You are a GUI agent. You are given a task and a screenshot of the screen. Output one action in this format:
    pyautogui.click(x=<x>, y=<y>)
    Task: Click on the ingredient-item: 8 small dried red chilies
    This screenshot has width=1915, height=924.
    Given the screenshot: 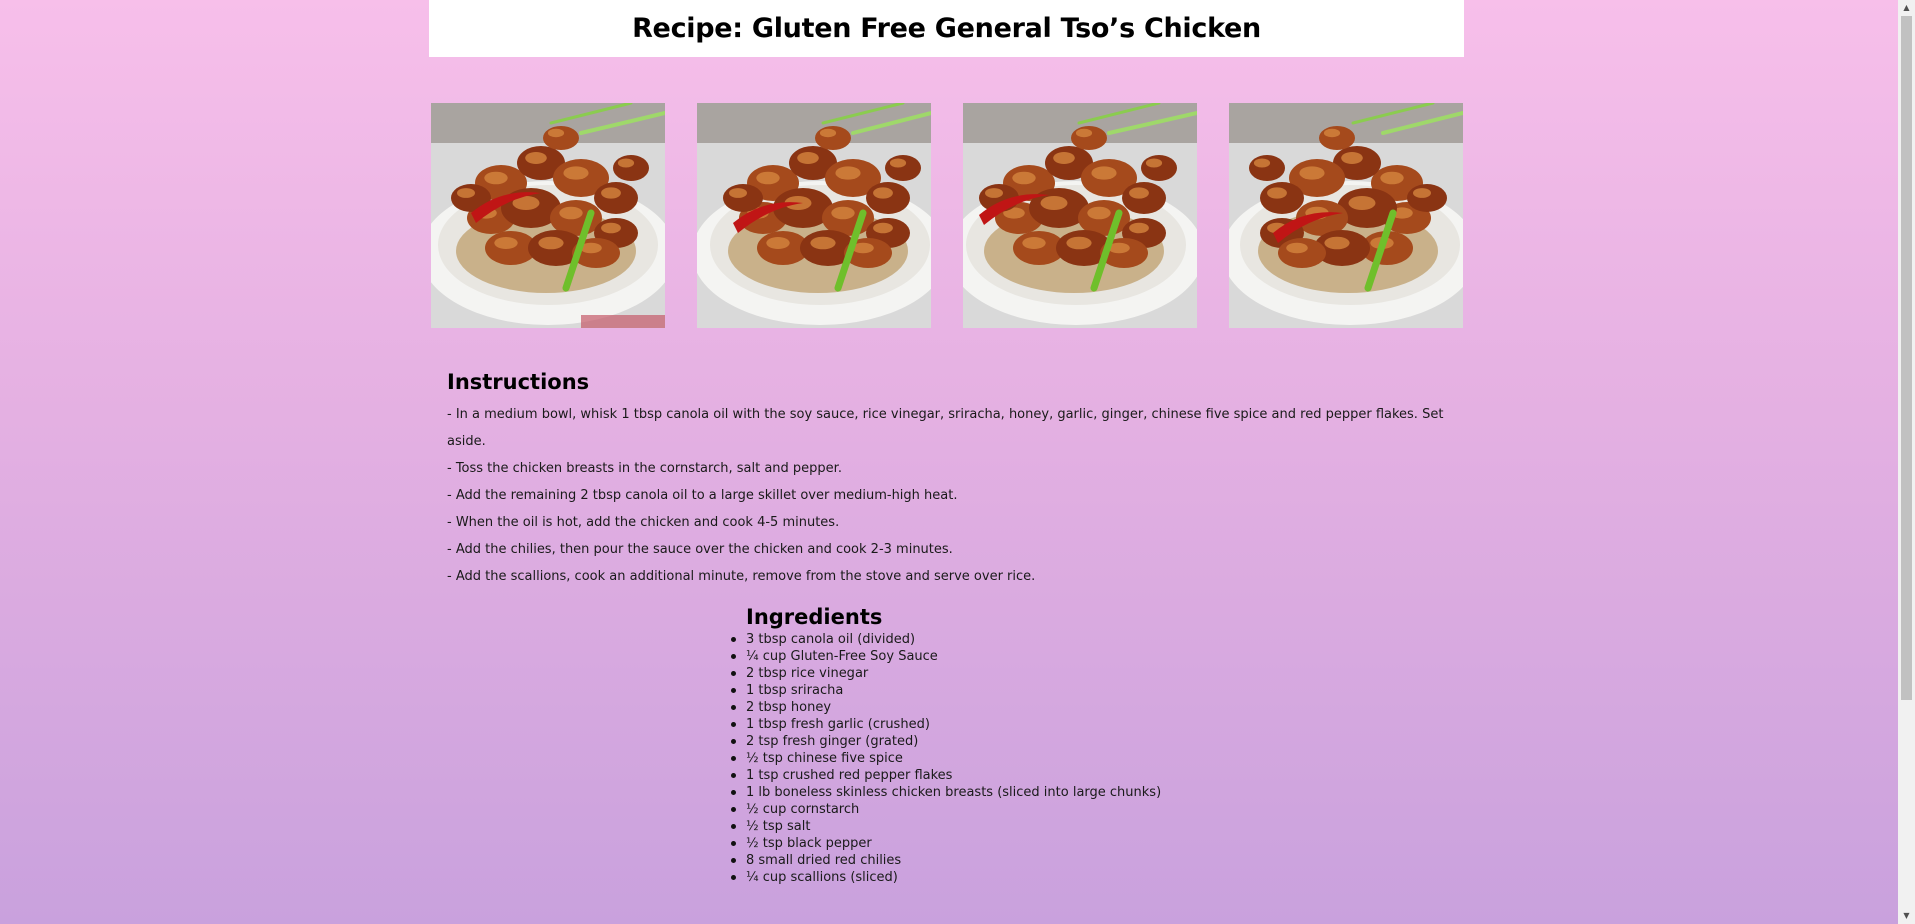 What is the action you would take?
    pyautogui.click(x=945, y=860)
    